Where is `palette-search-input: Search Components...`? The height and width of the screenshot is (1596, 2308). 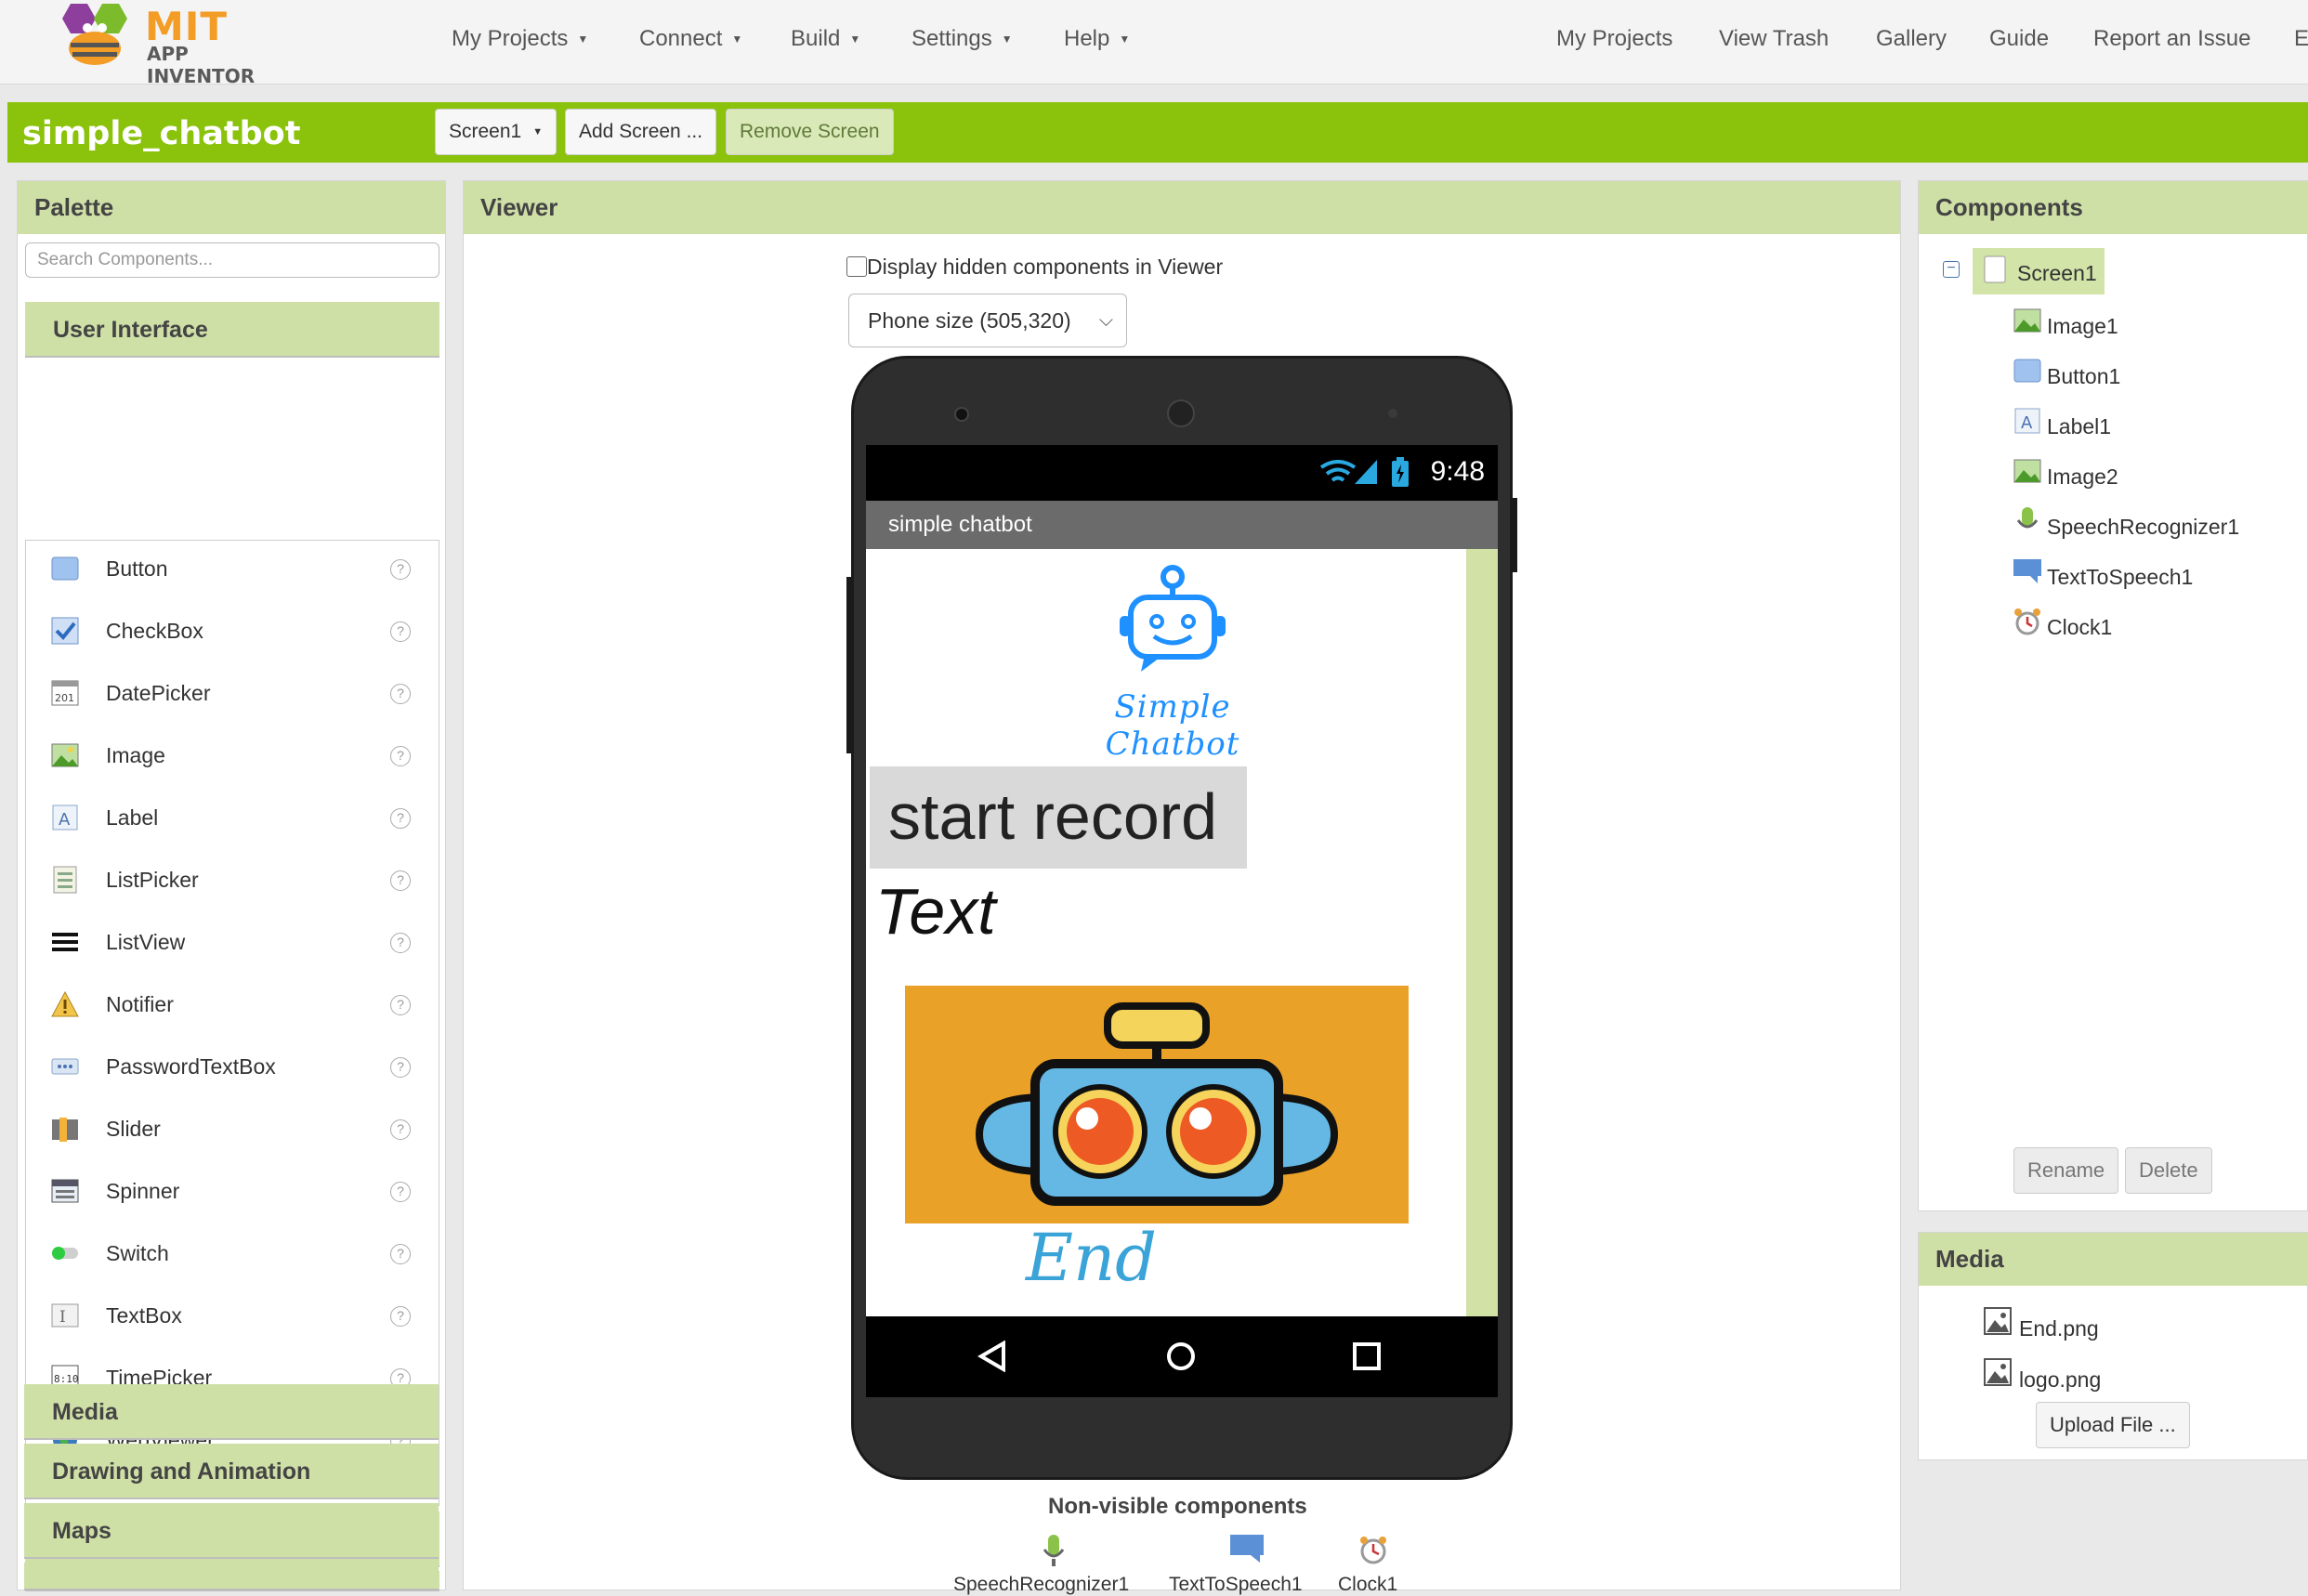
palette-search-input: Search Components... is located at coordinates (232, 260).